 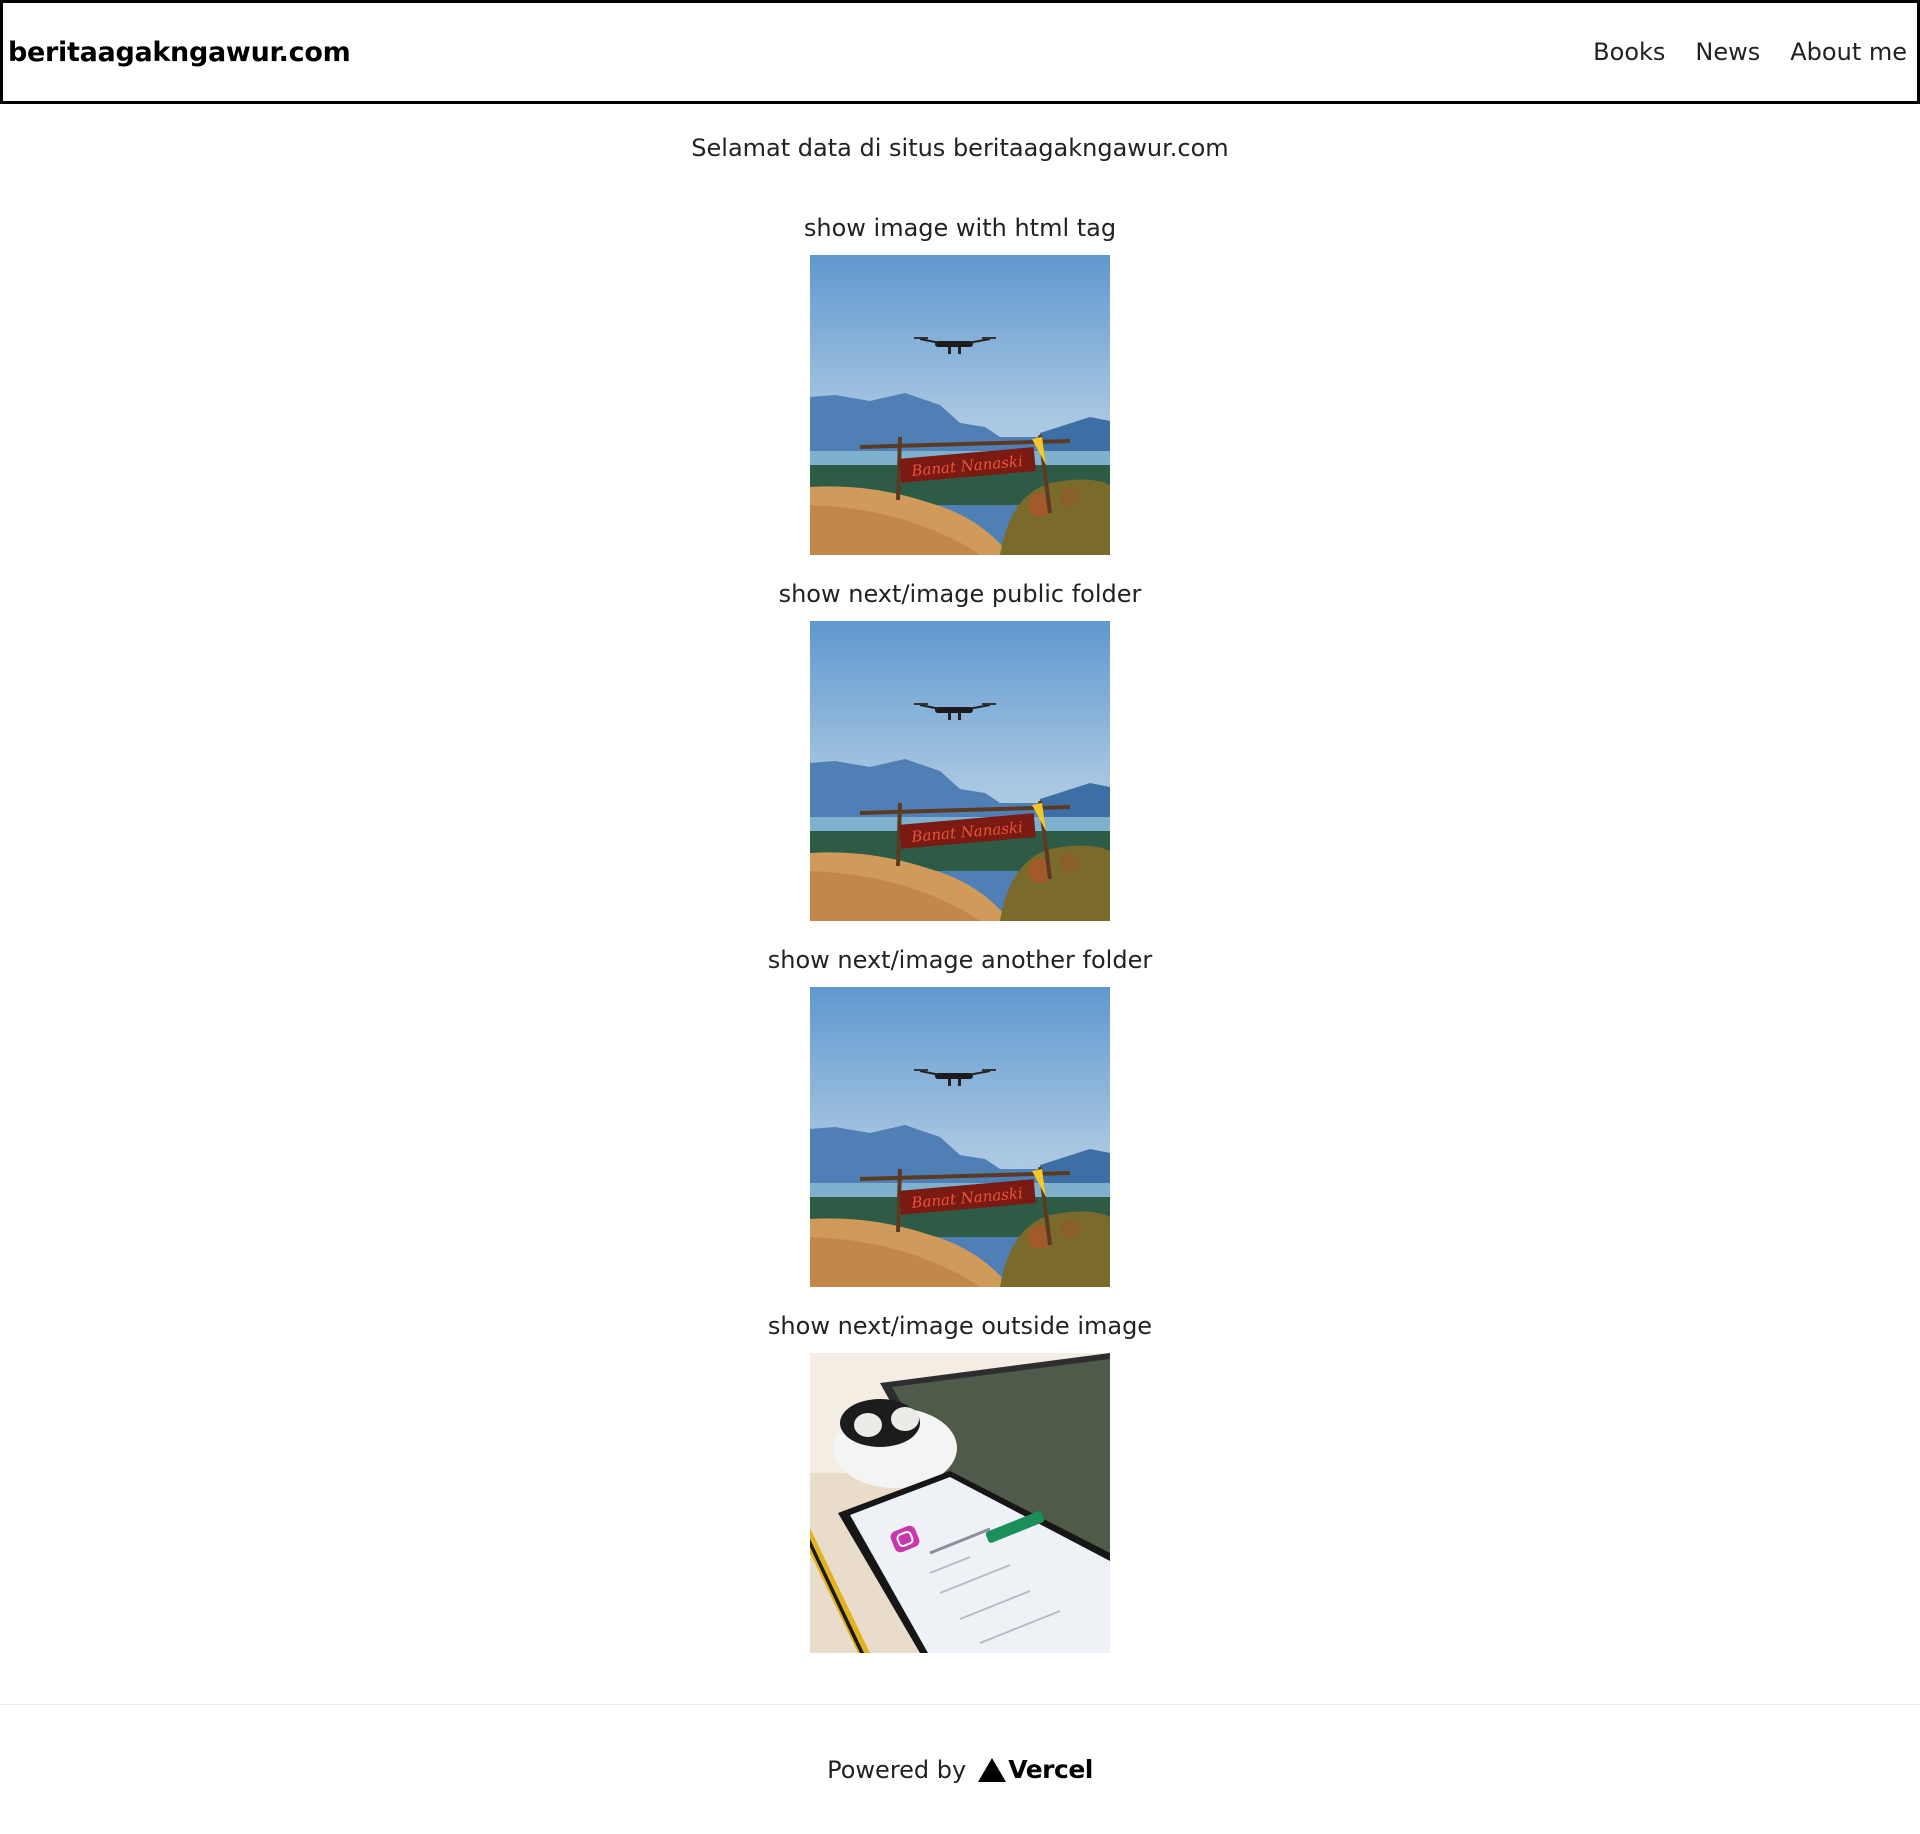 I want to click on vercel-wordmark: Vercel, so click(x=1050, y=1769).